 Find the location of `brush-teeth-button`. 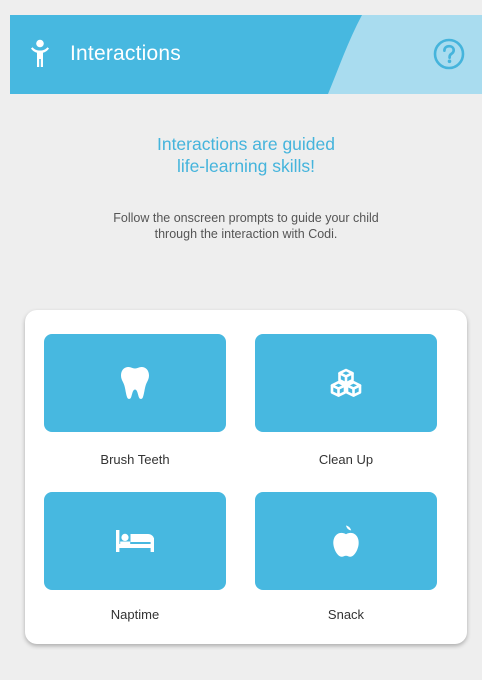

brush-teeth-button is located at coordinates (135, 383).